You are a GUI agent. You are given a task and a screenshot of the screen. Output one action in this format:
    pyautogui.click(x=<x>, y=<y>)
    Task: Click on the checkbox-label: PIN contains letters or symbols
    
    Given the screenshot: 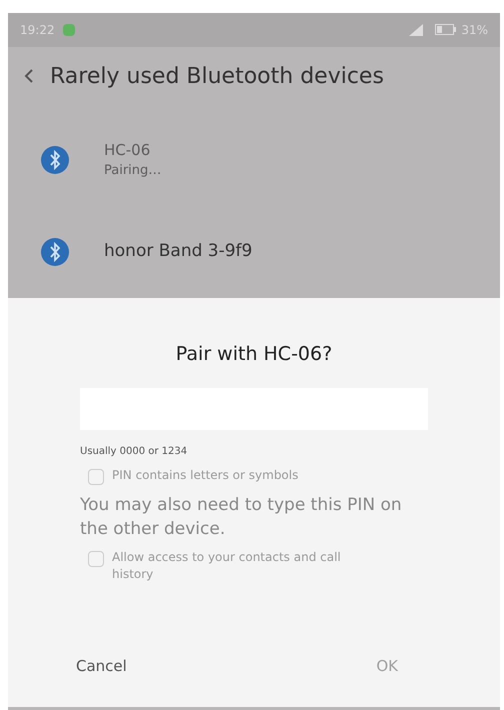 What is the action you would take?
    pyautogui.click(x=206, y=475)
    